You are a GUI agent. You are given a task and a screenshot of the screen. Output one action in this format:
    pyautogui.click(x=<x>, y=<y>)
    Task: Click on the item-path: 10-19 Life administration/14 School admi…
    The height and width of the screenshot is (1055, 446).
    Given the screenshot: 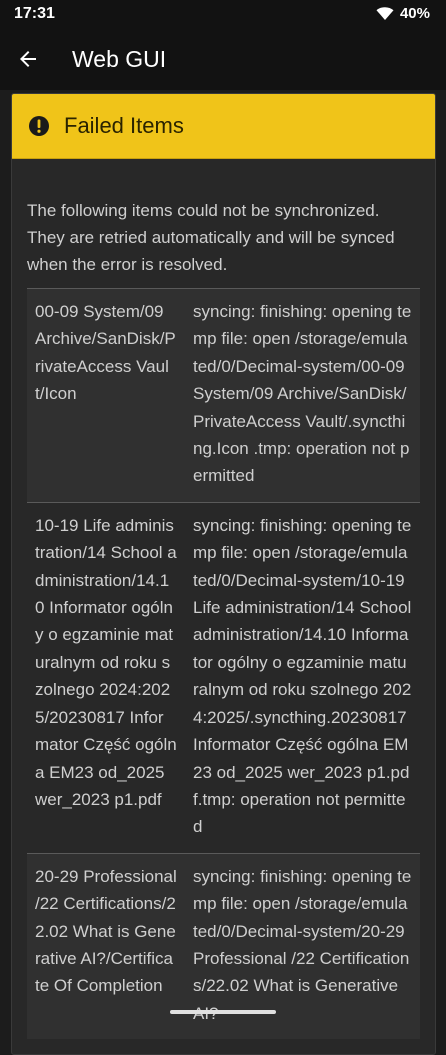 What is the action you would take?
    pyautogui.click(x=106, y=677)
    